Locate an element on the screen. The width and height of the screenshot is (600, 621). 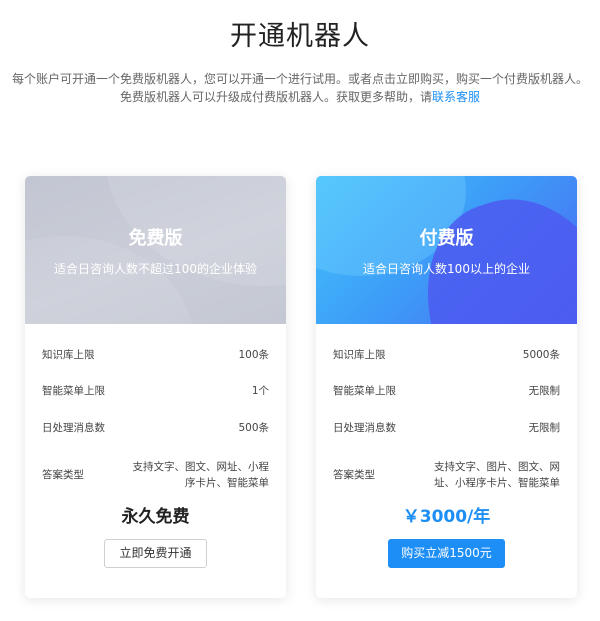
description-line-2-text: 免费版机器人可以升级成付费版机器人。获取更多帮助，请 is located at coordinates (275, 97).